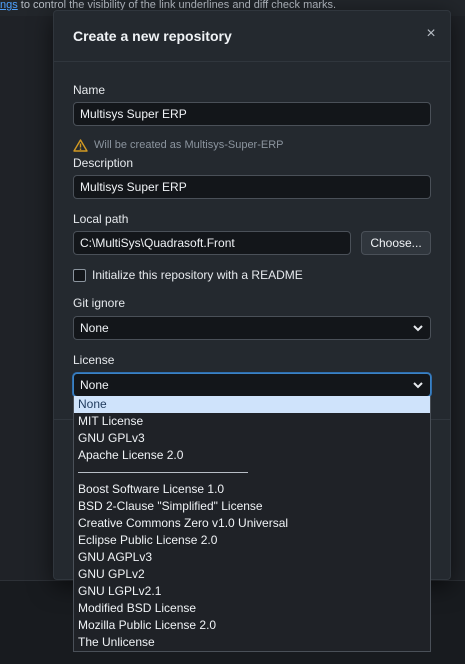  What do you see at coordinates (252, 489) in the screenshot?
I see `license-option: Boost Software License 1.0` at bounding box center [252, 489].